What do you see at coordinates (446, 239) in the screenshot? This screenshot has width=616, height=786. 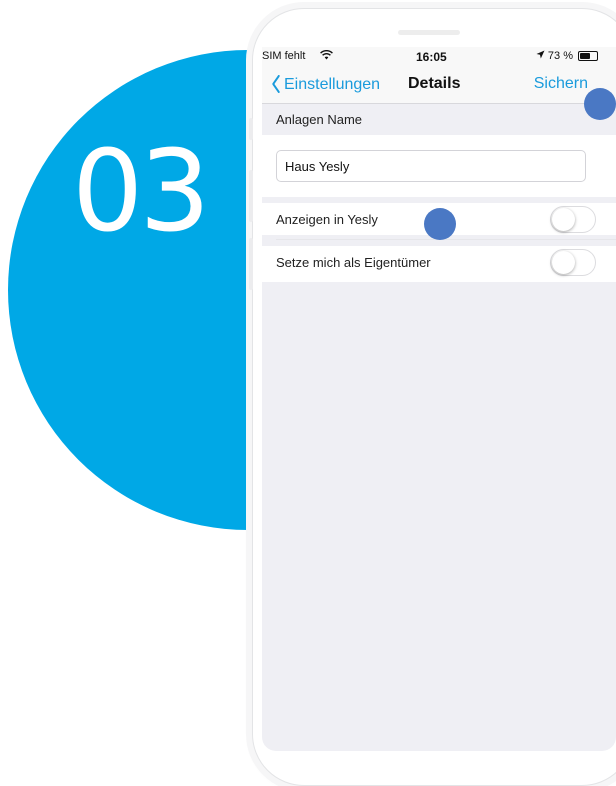 I see `row-divider` at bounding box center [446, 239].